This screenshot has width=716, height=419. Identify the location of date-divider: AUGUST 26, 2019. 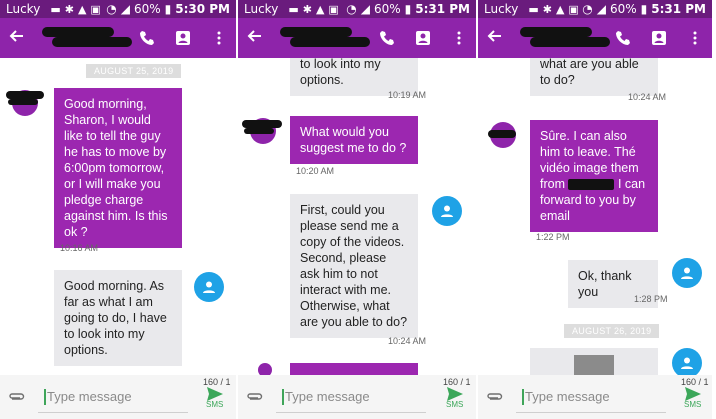
(612, 331).